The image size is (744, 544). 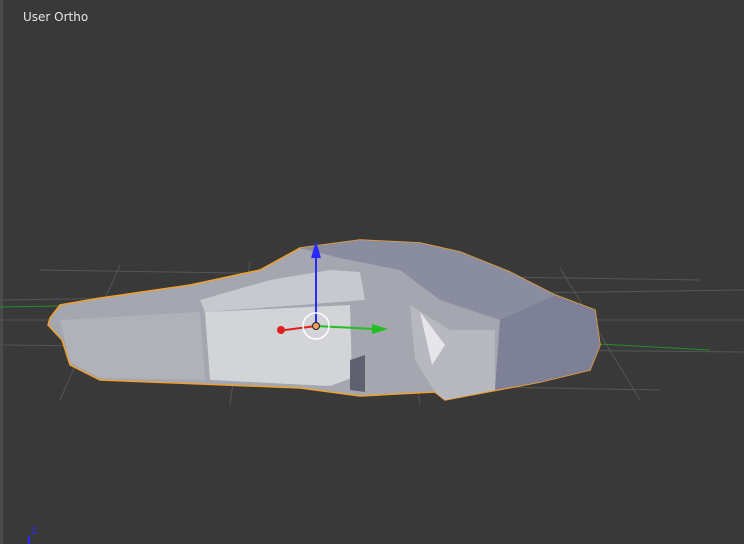 I want to click on z-axis-indicator-icon, so click(x=29, y=540).